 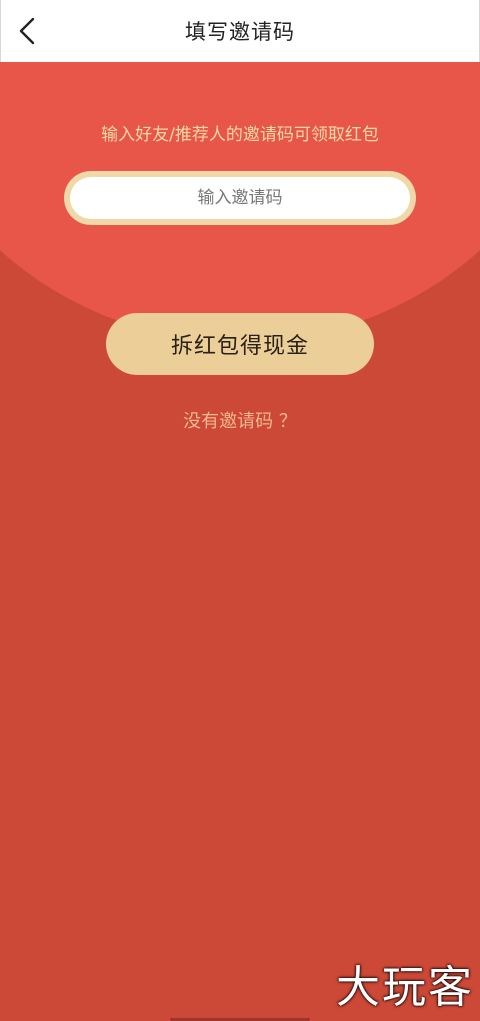 I want to click on nav-bar: 填写邀请码, so click(x=240, y=31).